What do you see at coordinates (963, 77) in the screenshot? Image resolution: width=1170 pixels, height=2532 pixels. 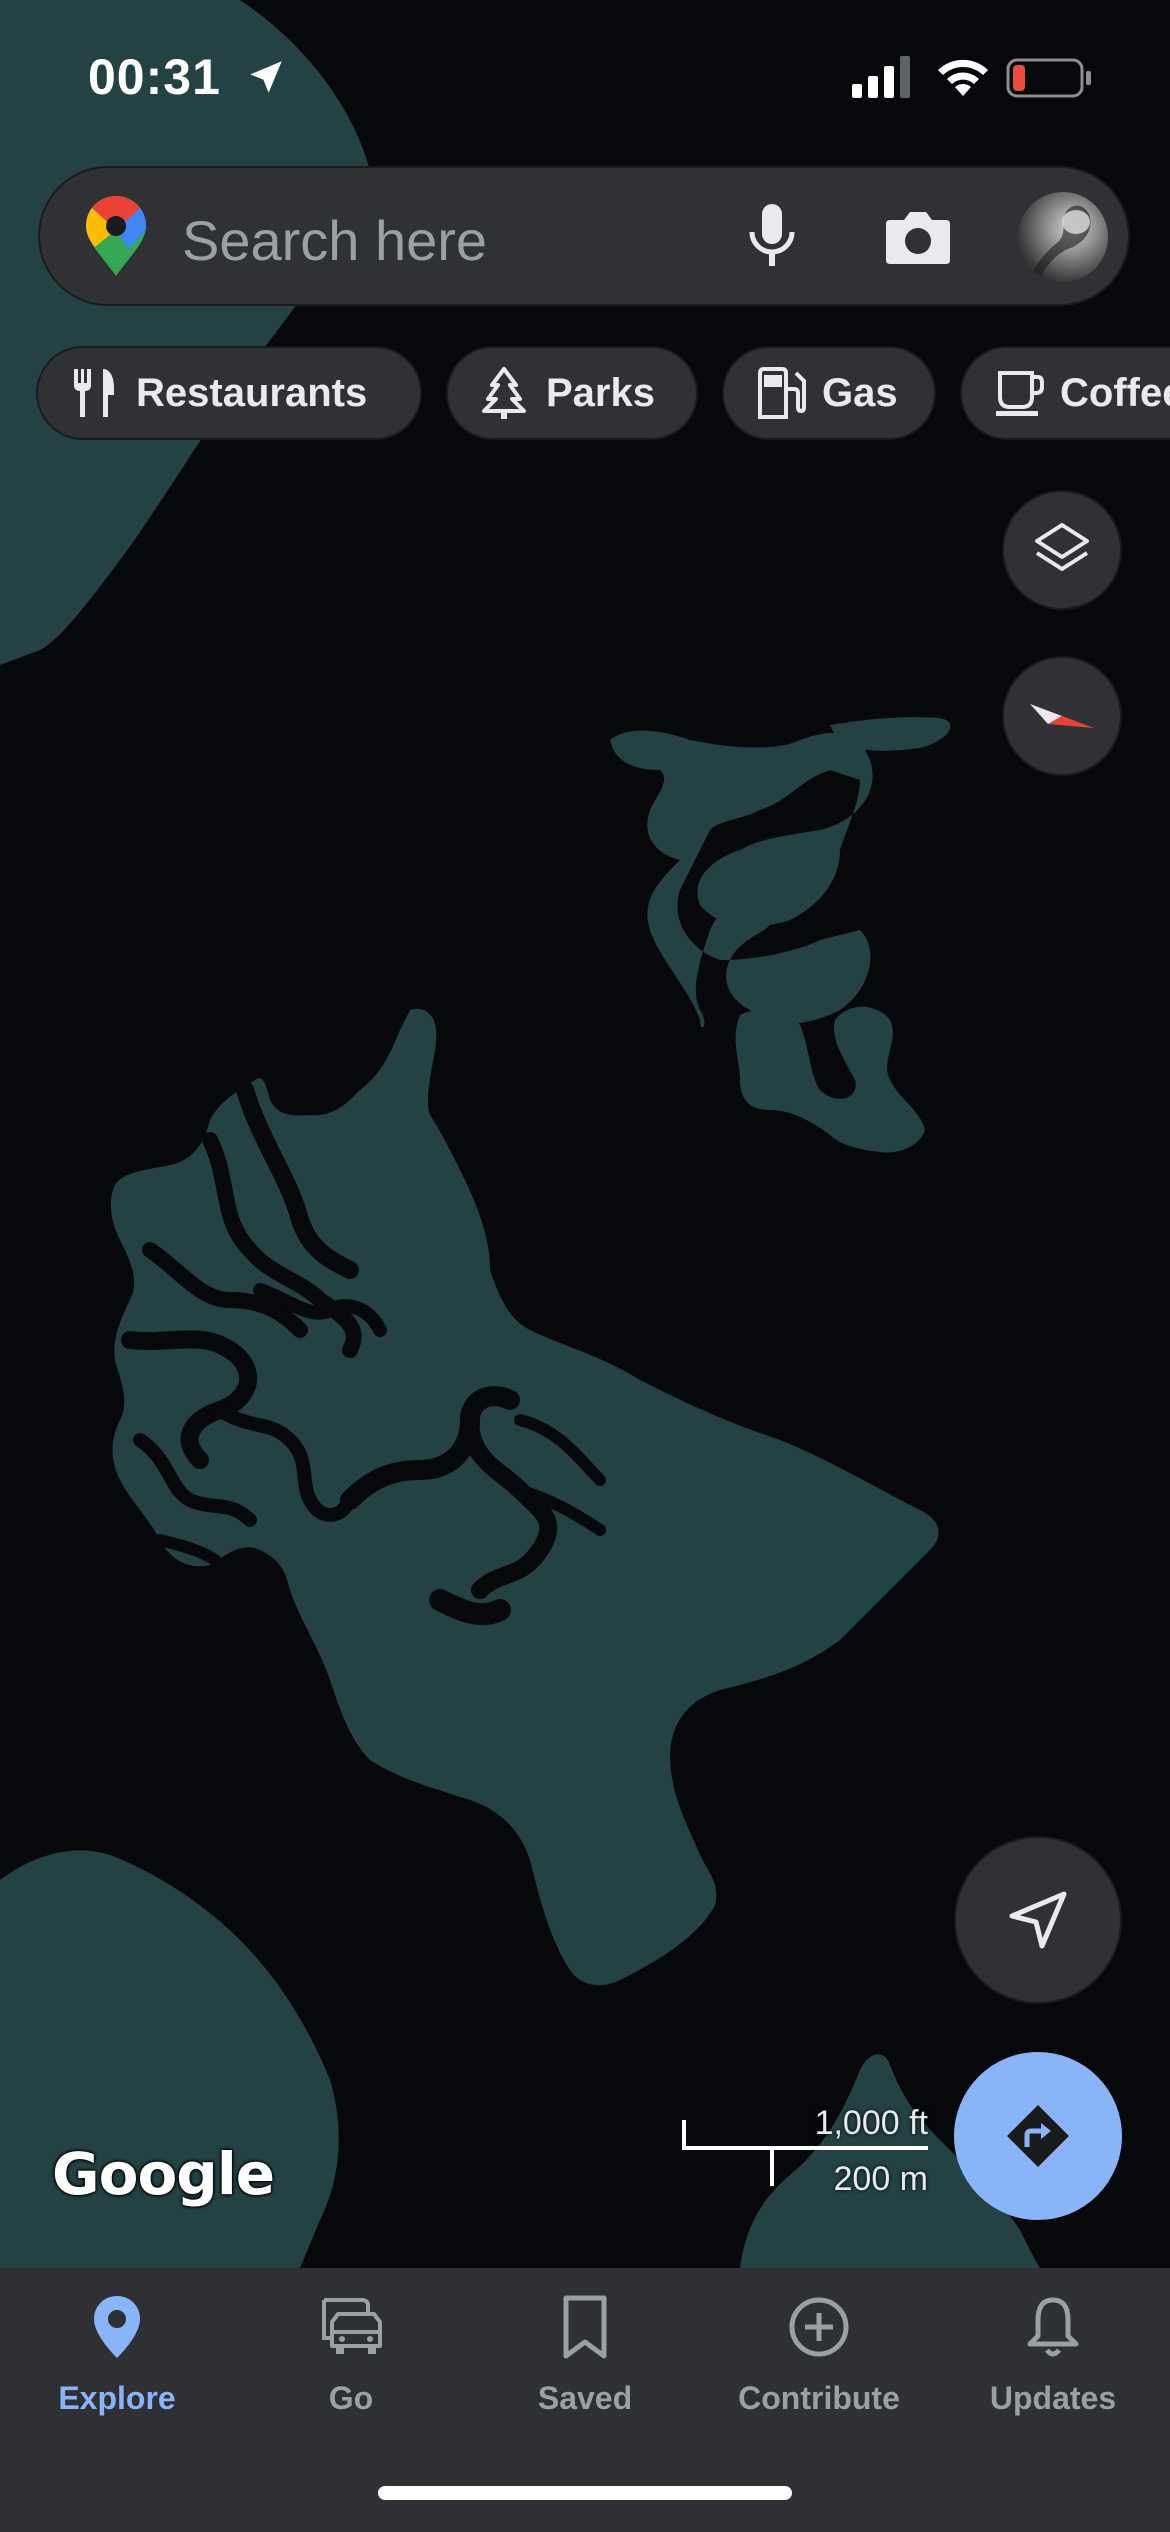 I see `wifi-icon` at bounding box center [963, 77].